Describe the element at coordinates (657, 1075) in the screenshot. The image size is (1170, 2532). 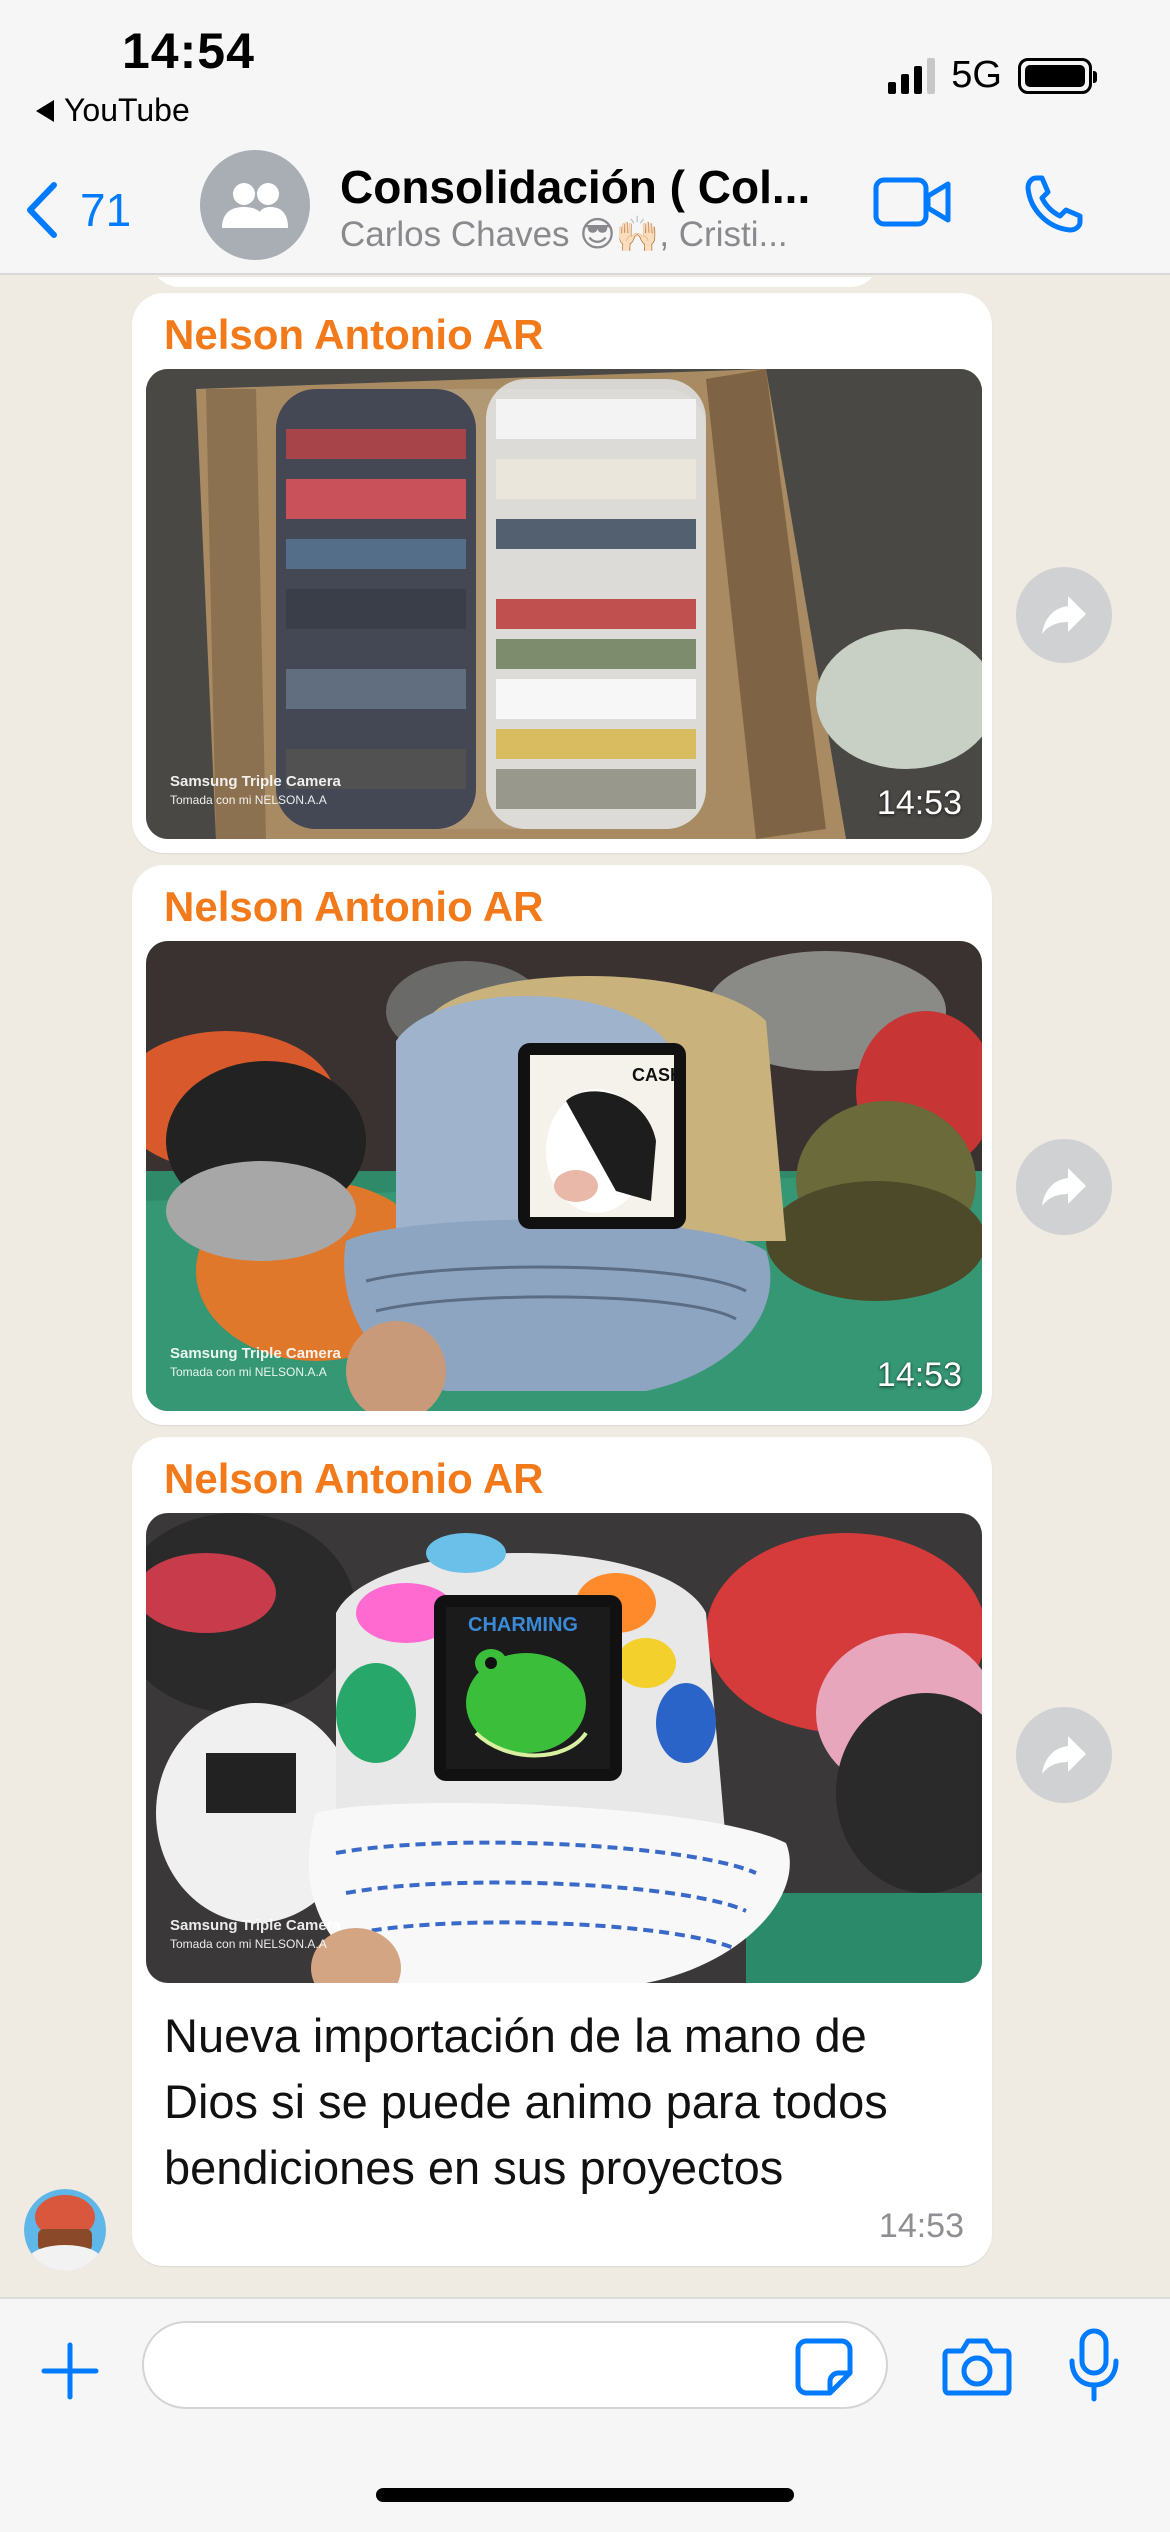
I see `patch-text: CASH` at that location.